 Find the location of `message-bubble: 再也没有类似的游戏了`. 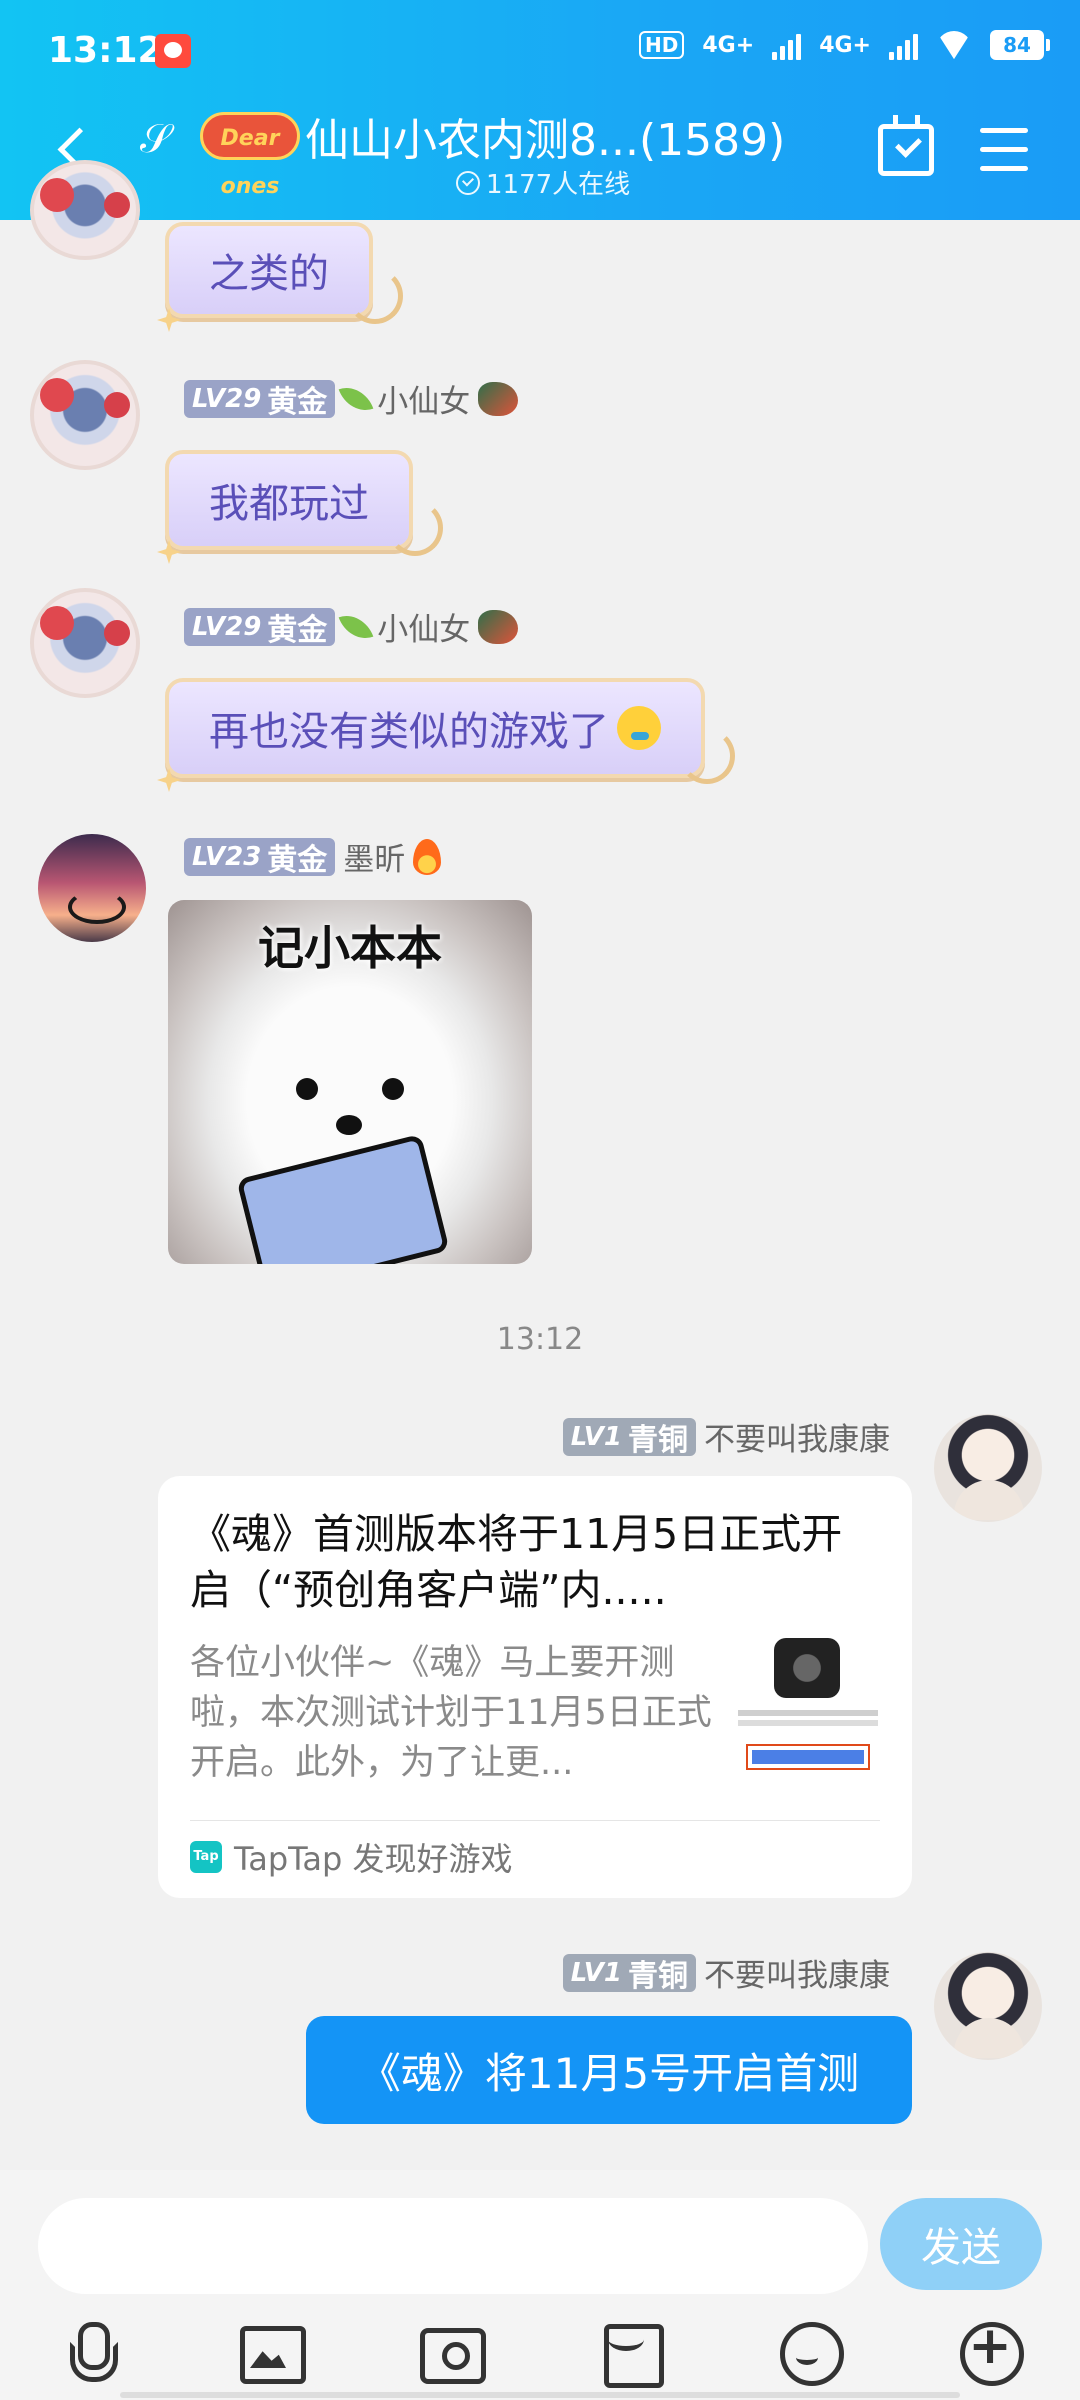

message-bubble: 再也没有类似的游戏了 is located at coordinates (450, 731).